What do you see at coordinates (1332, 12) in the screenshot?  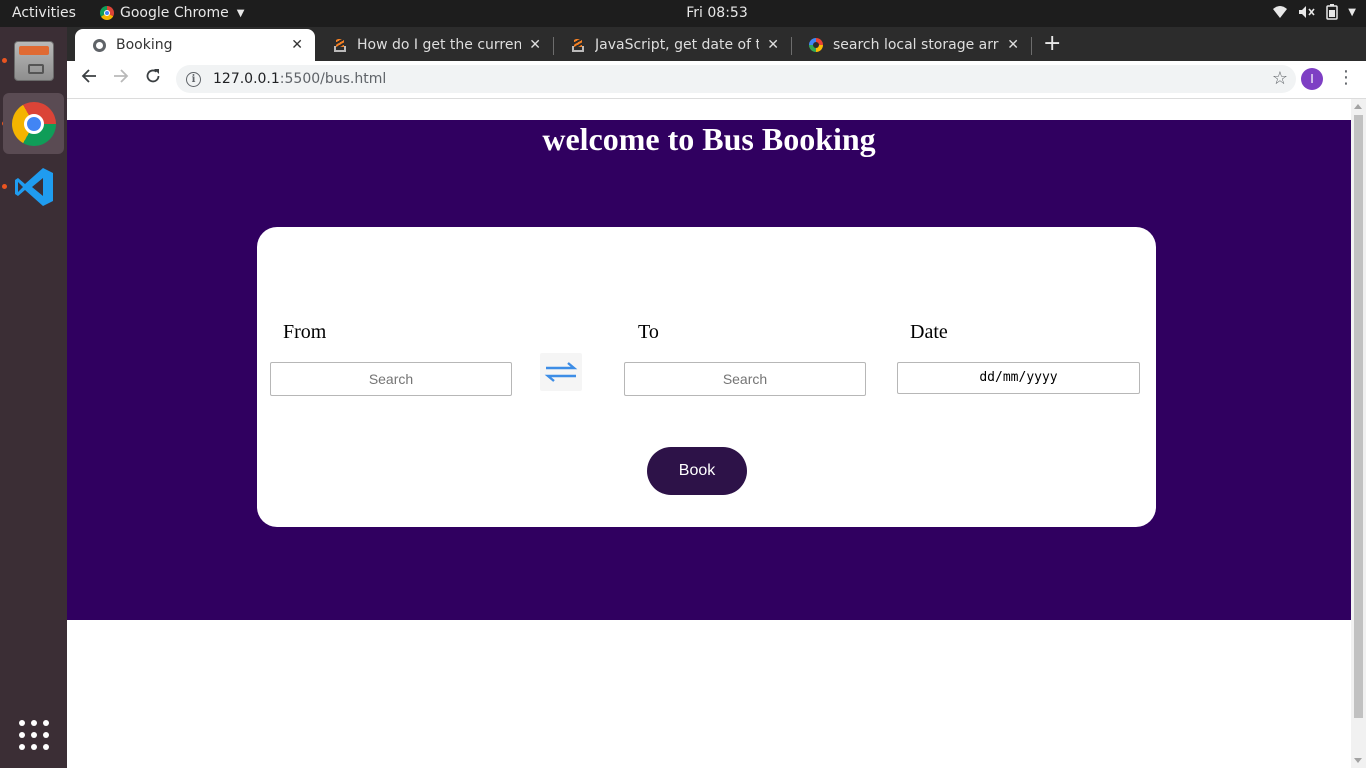 I see `battery-icon` at bounding box center [1332, 12].